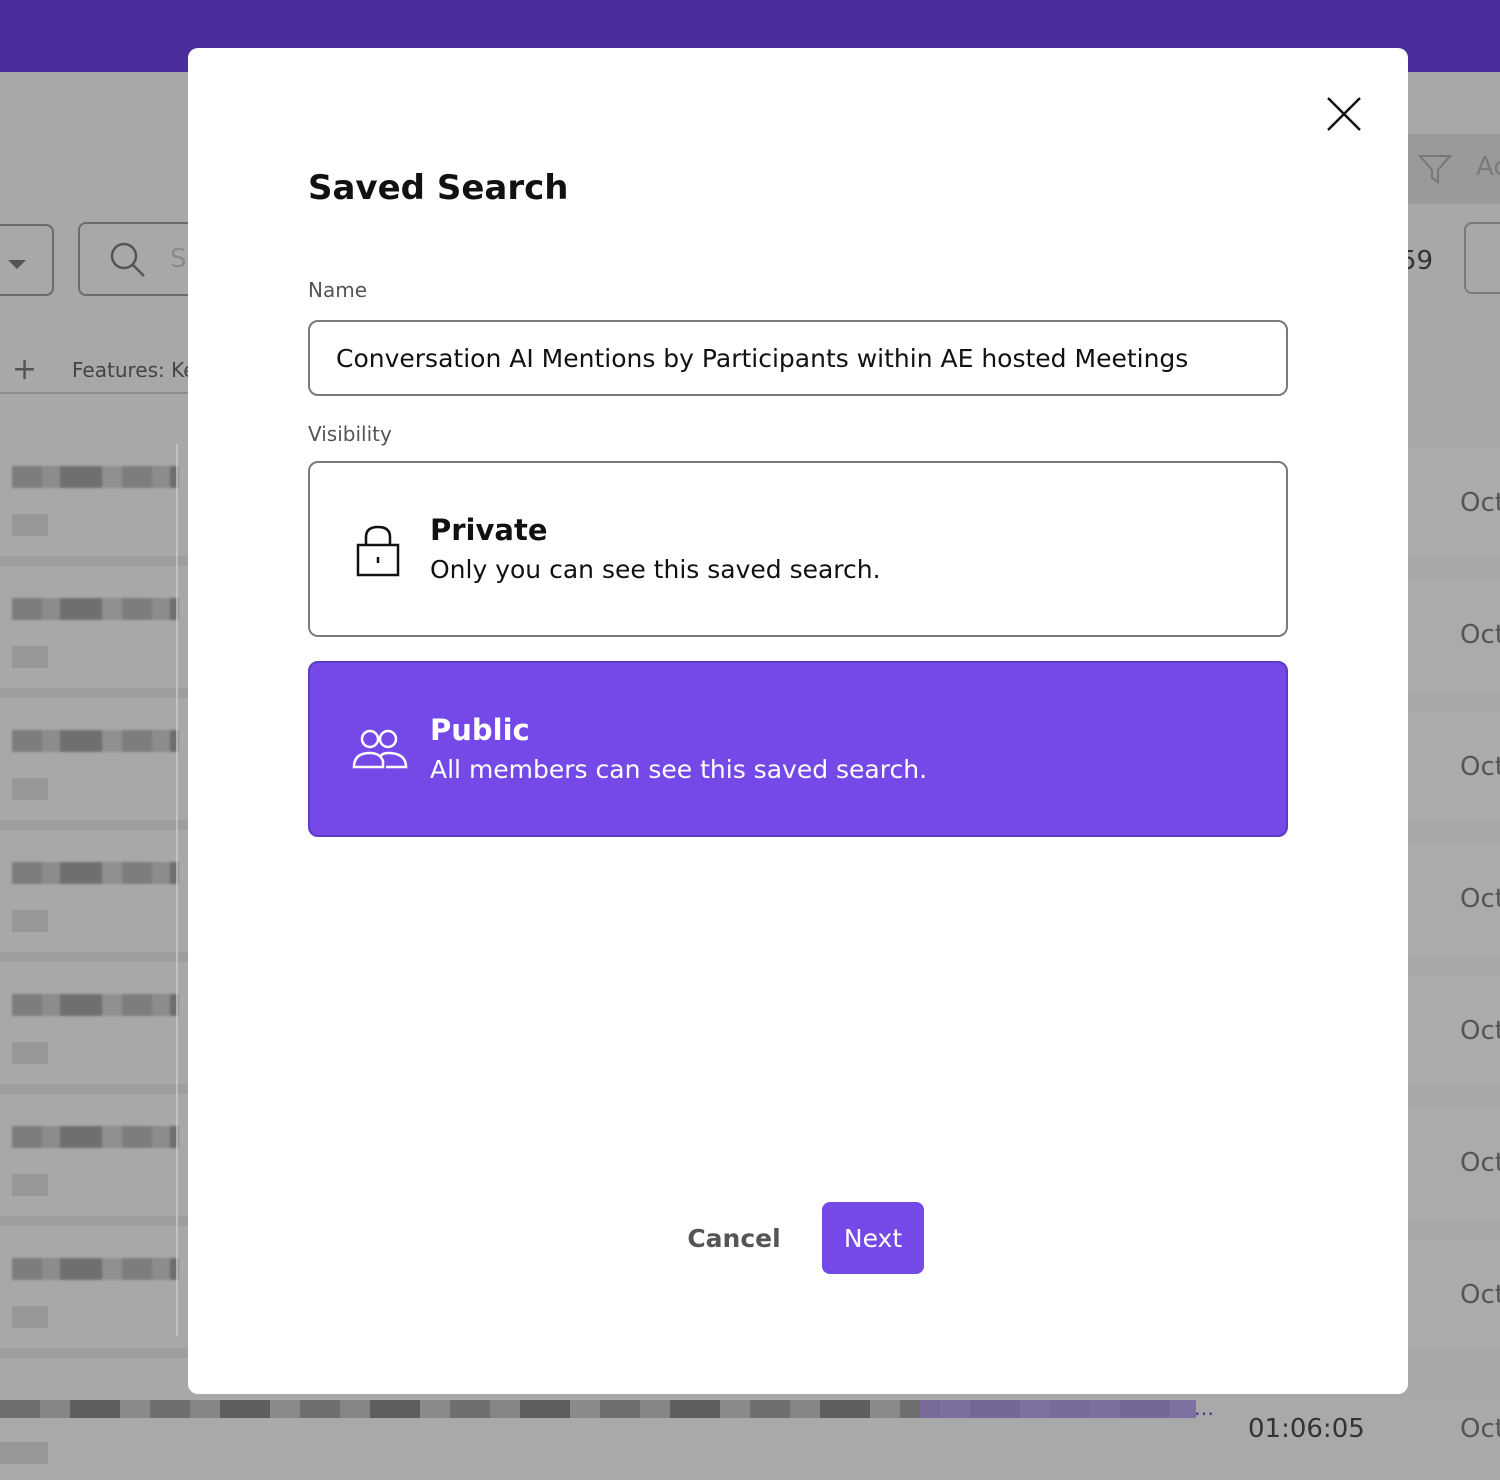 This screenshot has width=1500, height=1480. What do you see at coordinates (750, 1438) in the screenshot?
I see `bg-bottom-row: … 01:06:05 Oct` at bounding box center [750, 1438].